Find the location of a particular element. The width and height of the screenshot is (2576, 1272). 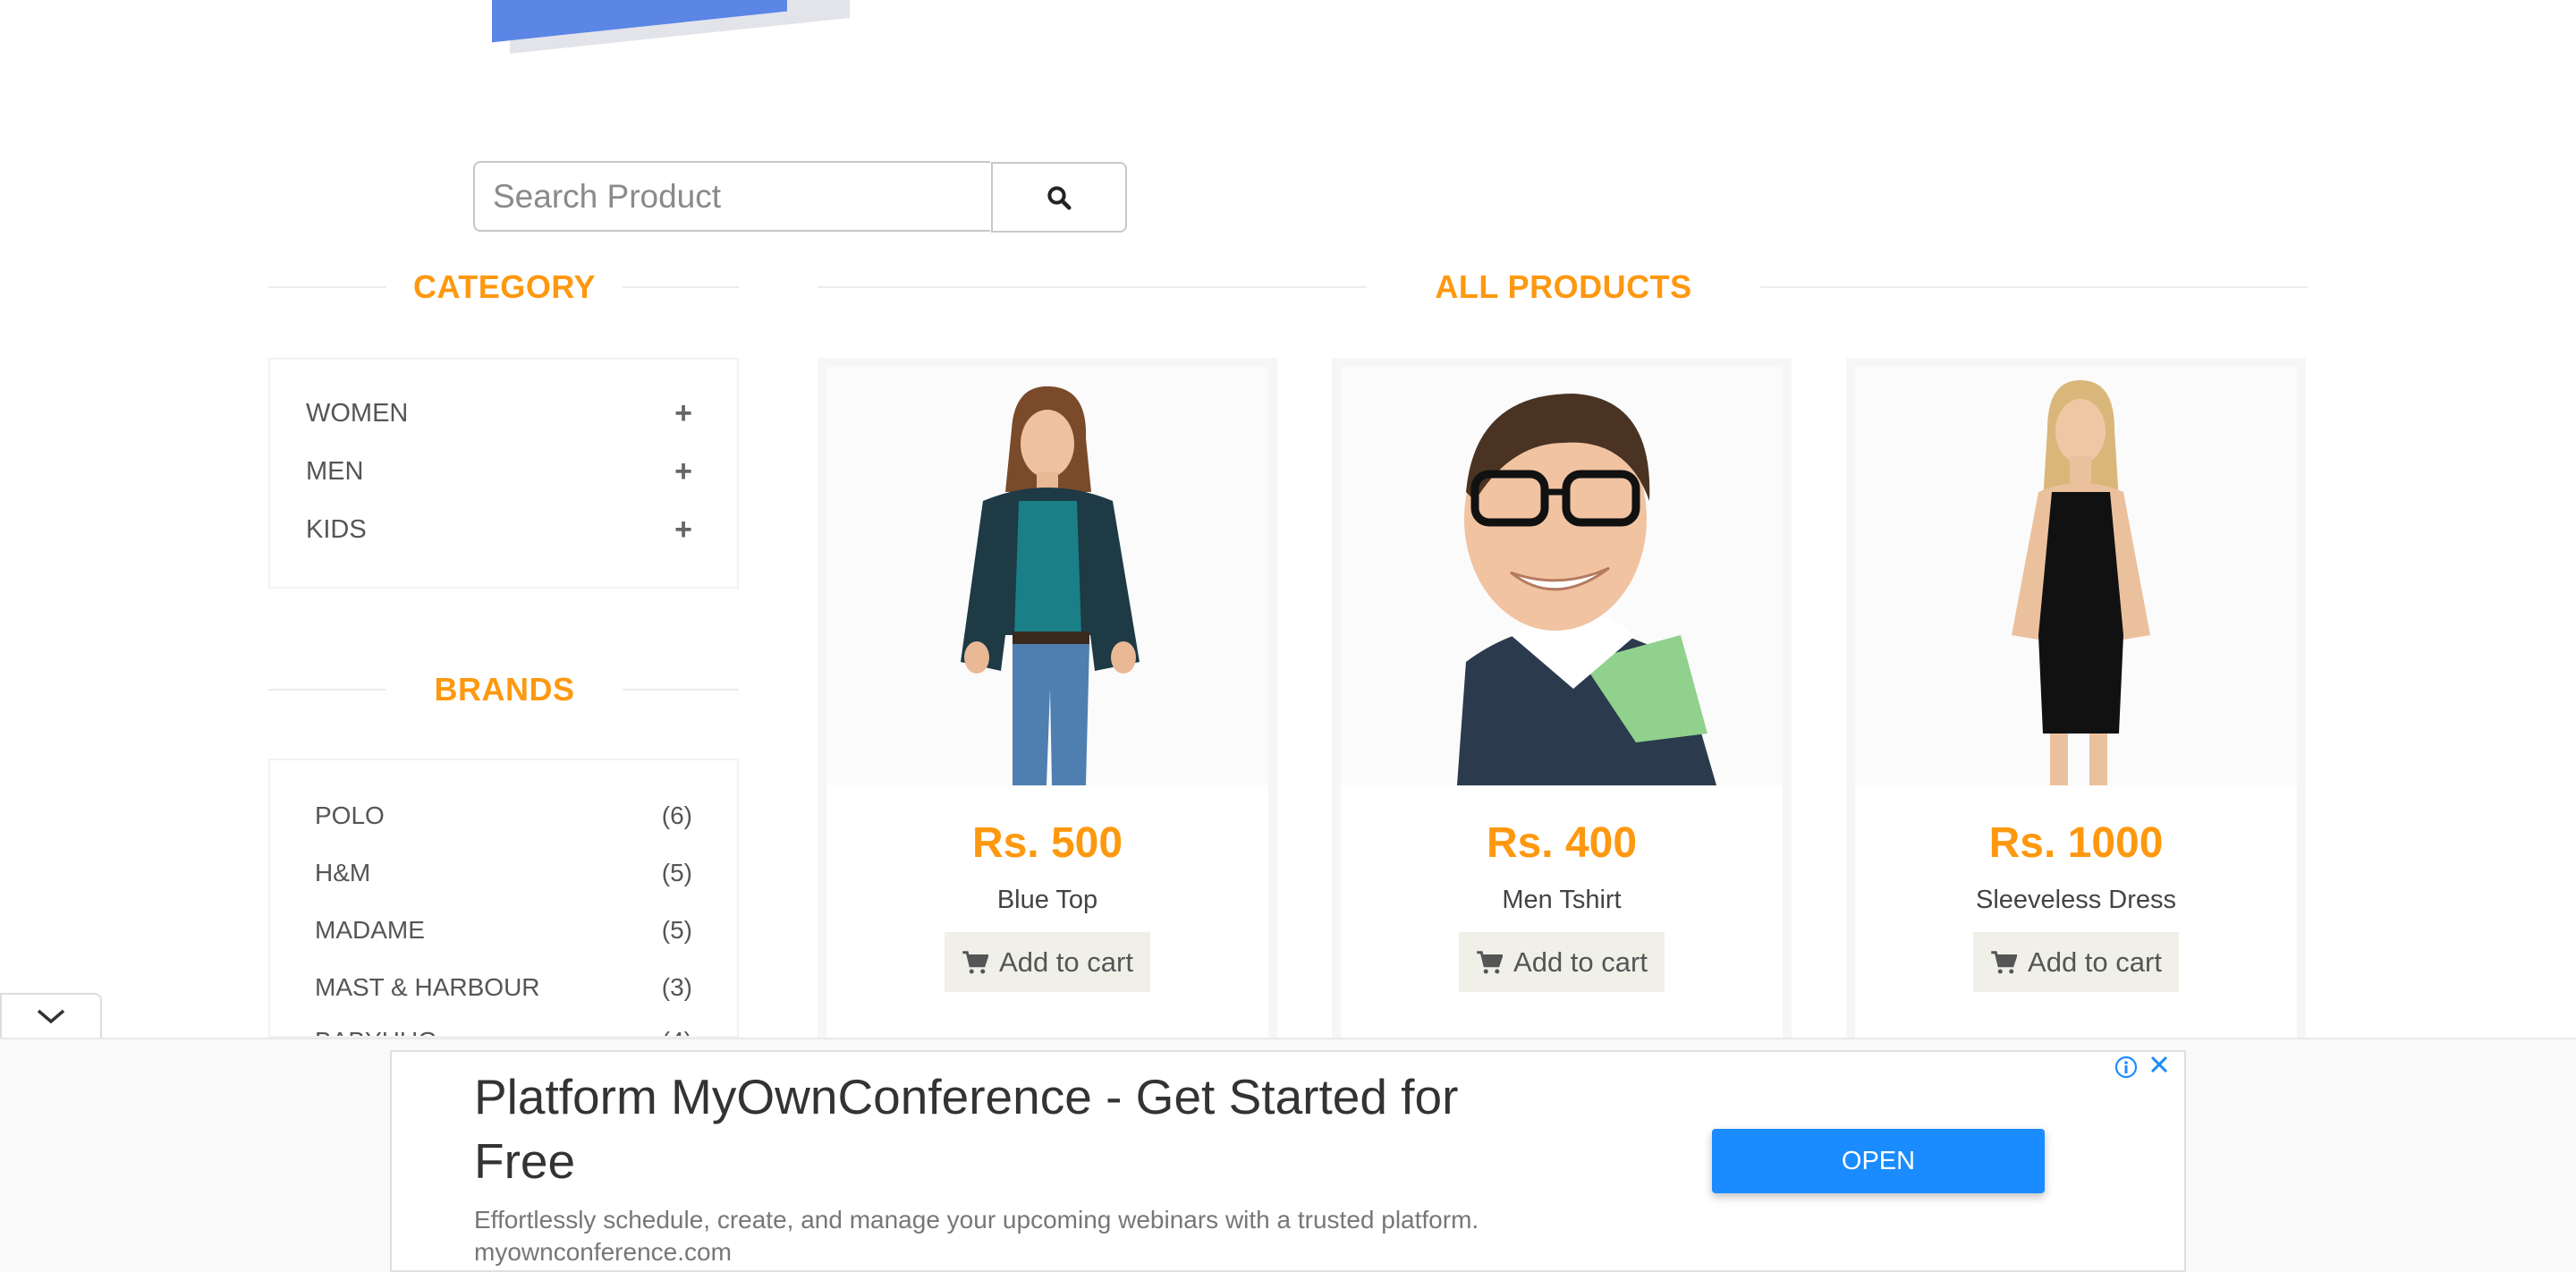

product-card: Rs. 400 Men Tshirt Add to cart is located at coordinates (1562, 702).